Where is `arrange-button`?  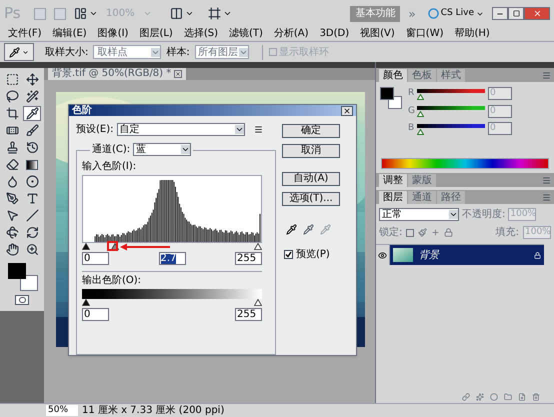 arrange-button is located at coordinates (182, 13).